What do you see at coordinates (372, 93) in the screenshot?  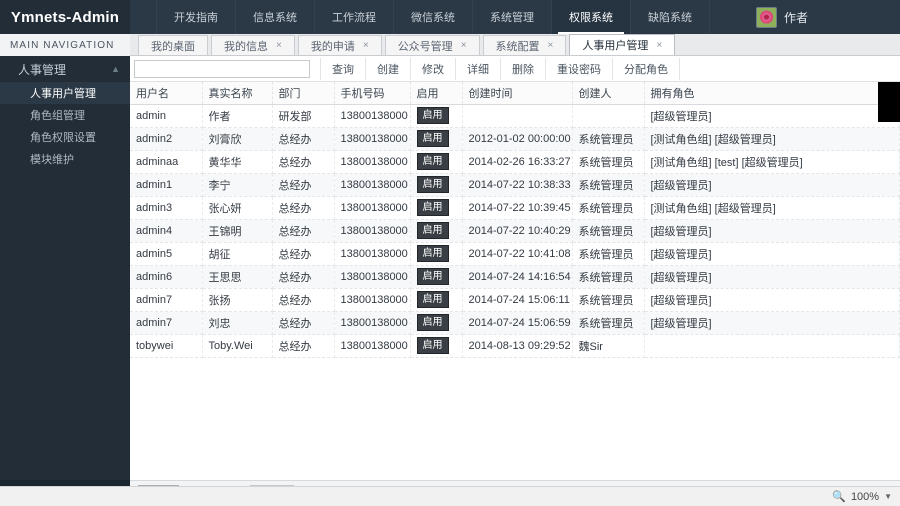 I see `column-header-3: 手机号码` at bounding box center [372, 93].